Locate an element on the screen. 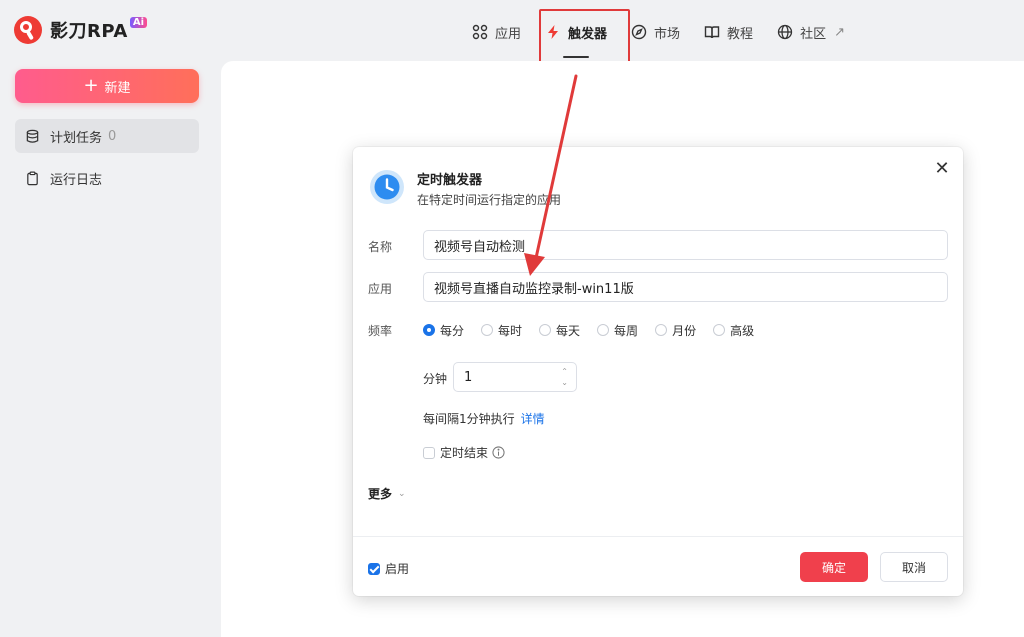 The height and width of the screenshot is (637, 1024). new-button-label: 新建 is located at coordinates (117, 88).